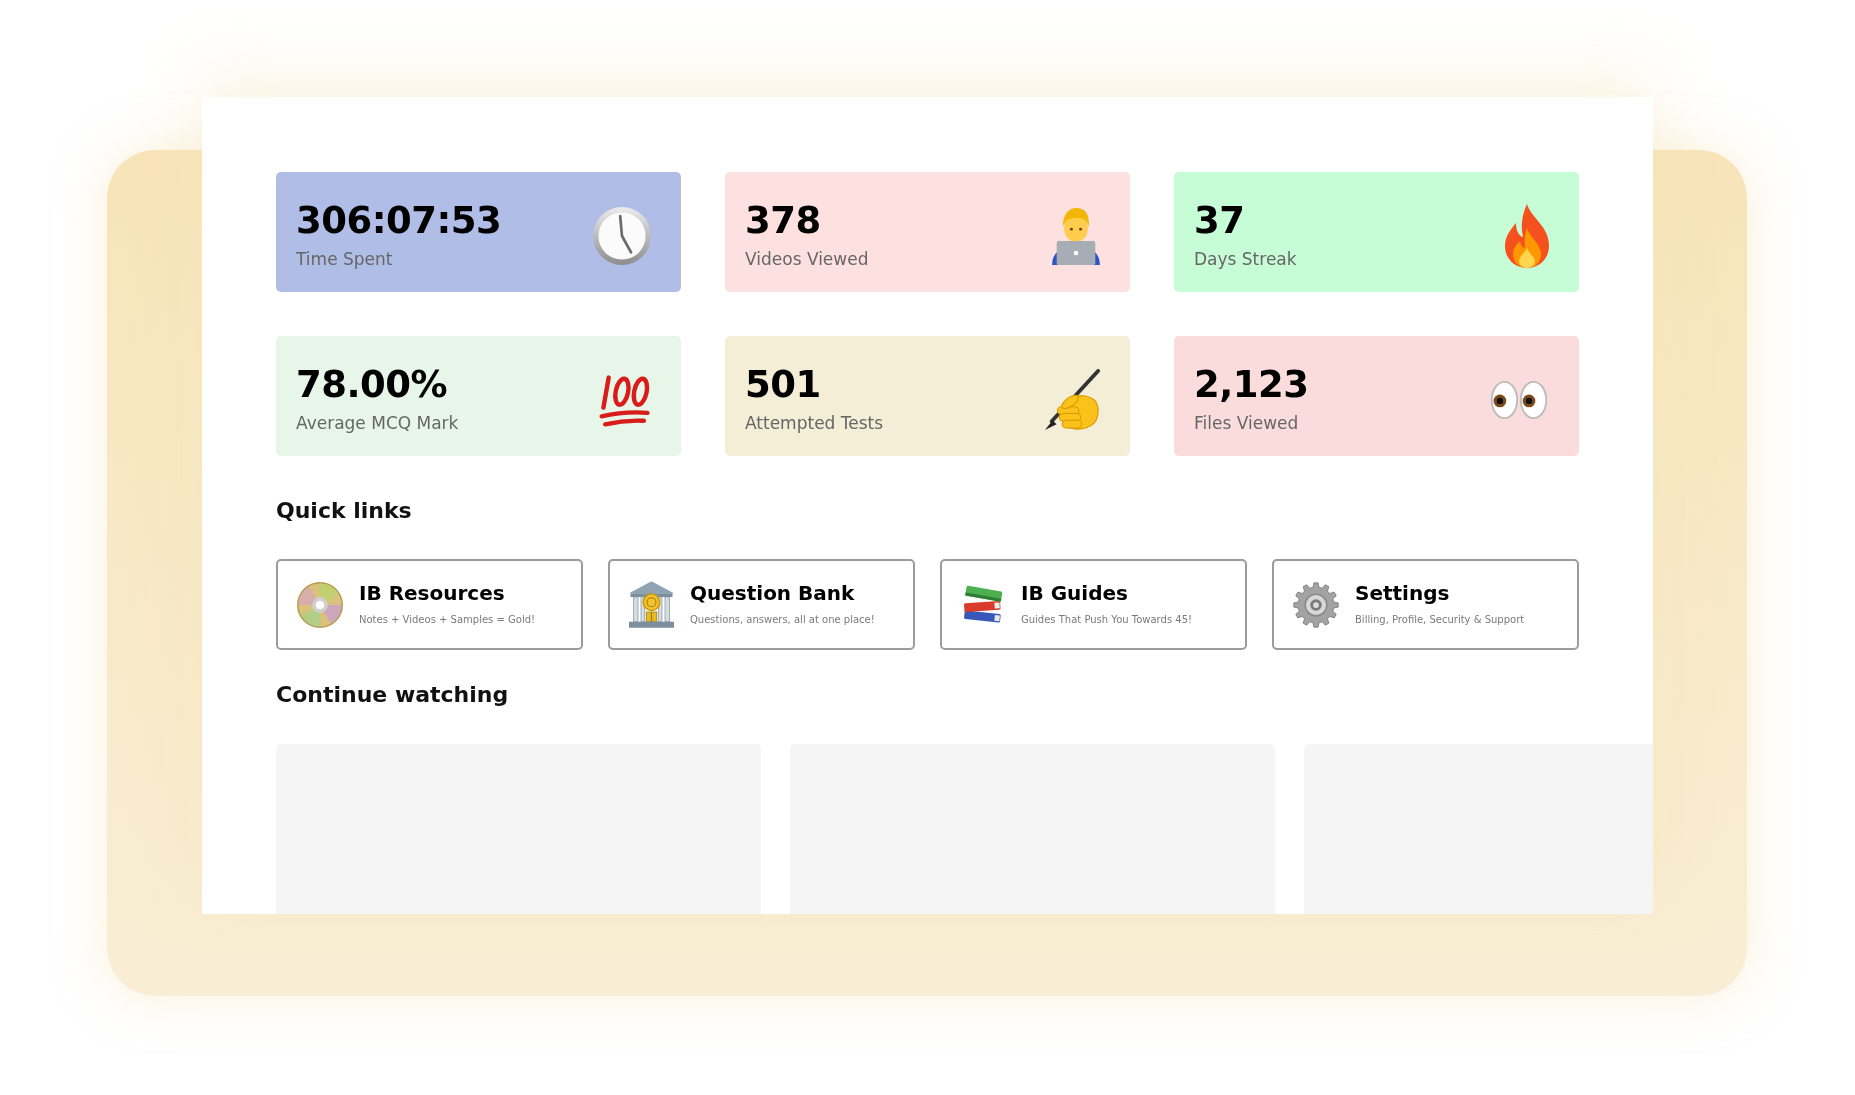 The height and width of the screenshot is (1095, 1855). Describe the element at coordinates (1519, 400) in the screenshot. I see `eyes-icon` at that location.